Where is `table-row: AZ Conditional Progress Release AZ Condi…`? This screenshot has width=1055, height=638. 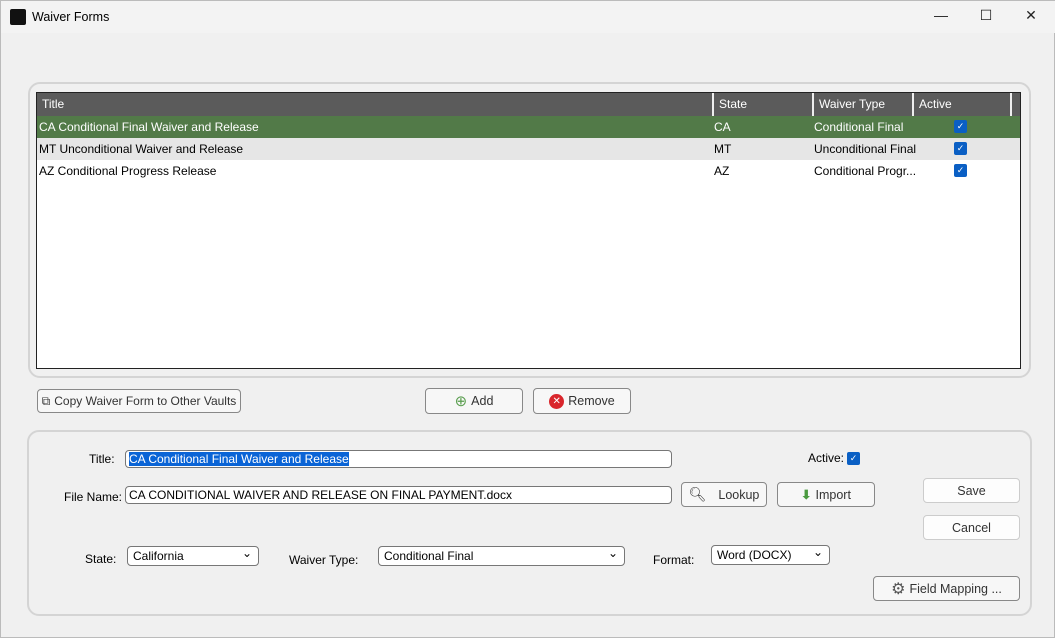 table-row: AZ Conditional Progress Release AZ Condi… is located at coordinates (528, 171).